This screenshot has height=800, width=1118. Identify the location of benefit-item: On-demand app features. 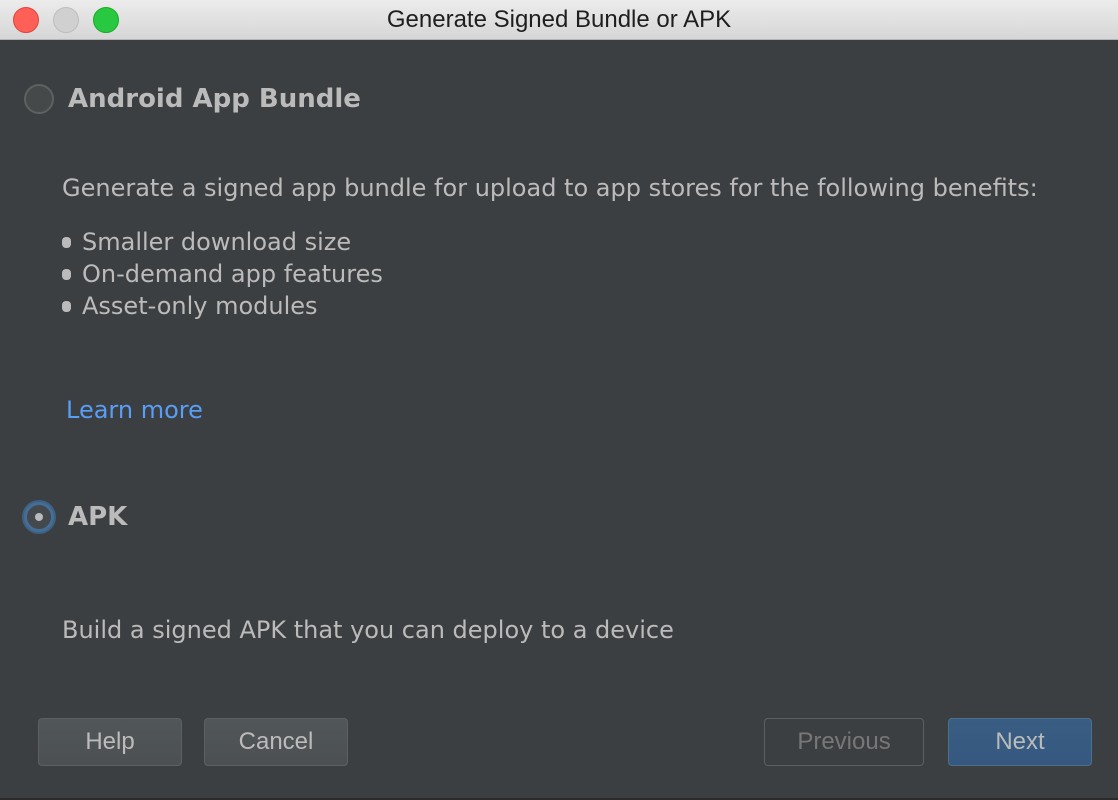
(222, 274).